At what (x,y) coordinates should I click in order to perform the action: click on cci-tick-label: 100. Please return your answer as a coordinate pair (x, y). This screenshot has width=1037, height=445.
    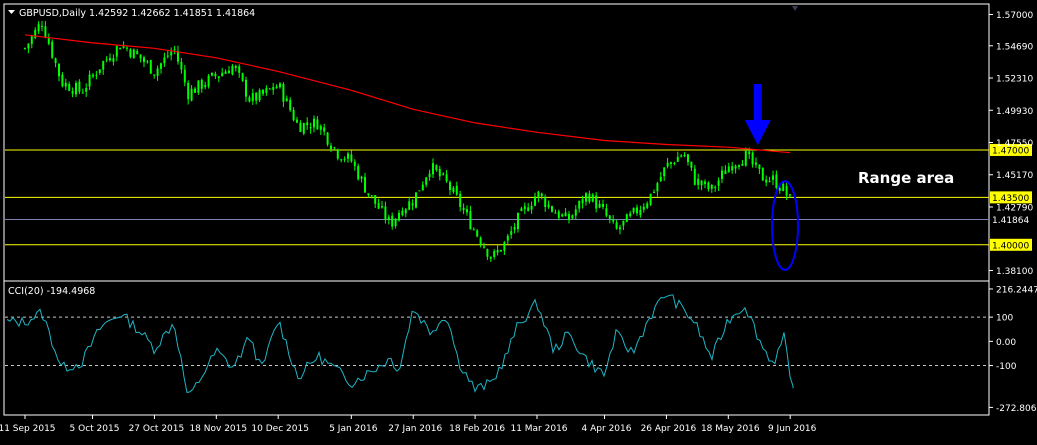
    Looking at the image, I should click on (1004, 319).